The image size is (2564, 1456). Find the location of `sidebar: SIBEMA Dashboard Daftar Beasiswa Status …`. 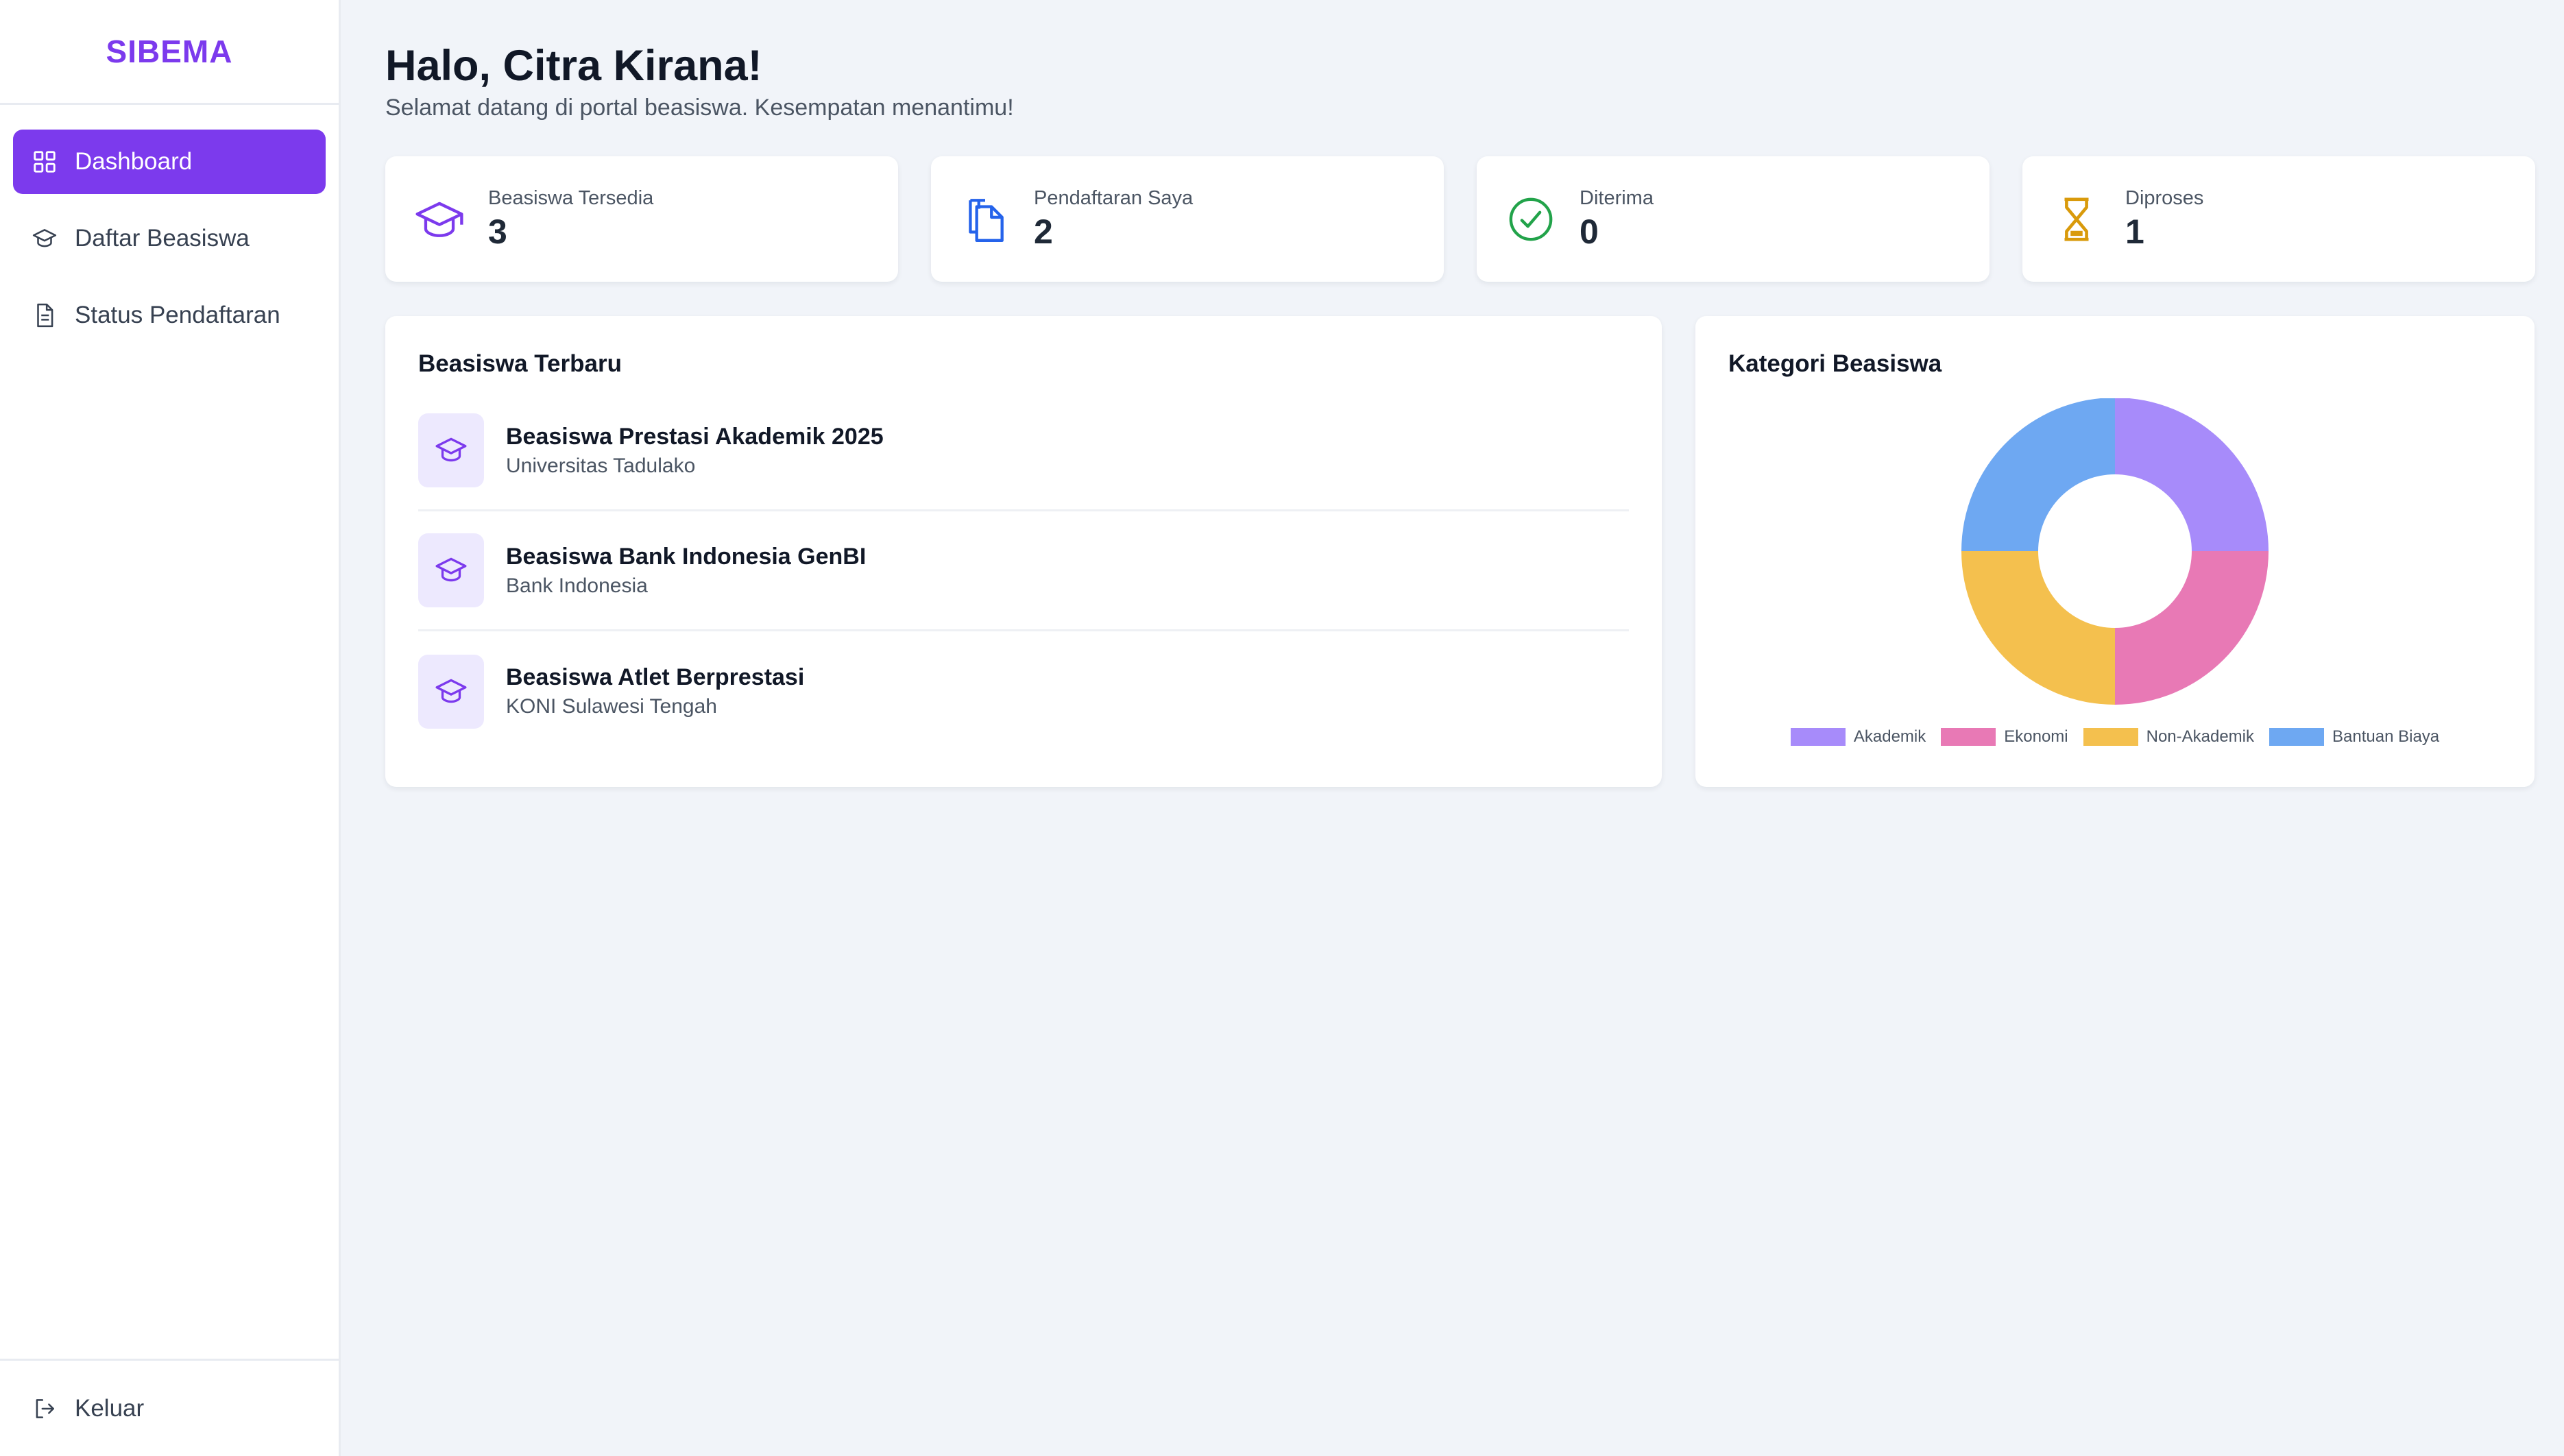

sidebar: SIBEMA Dashboard Daftar Beasiswa Status … is located at coordinates (170, 728).